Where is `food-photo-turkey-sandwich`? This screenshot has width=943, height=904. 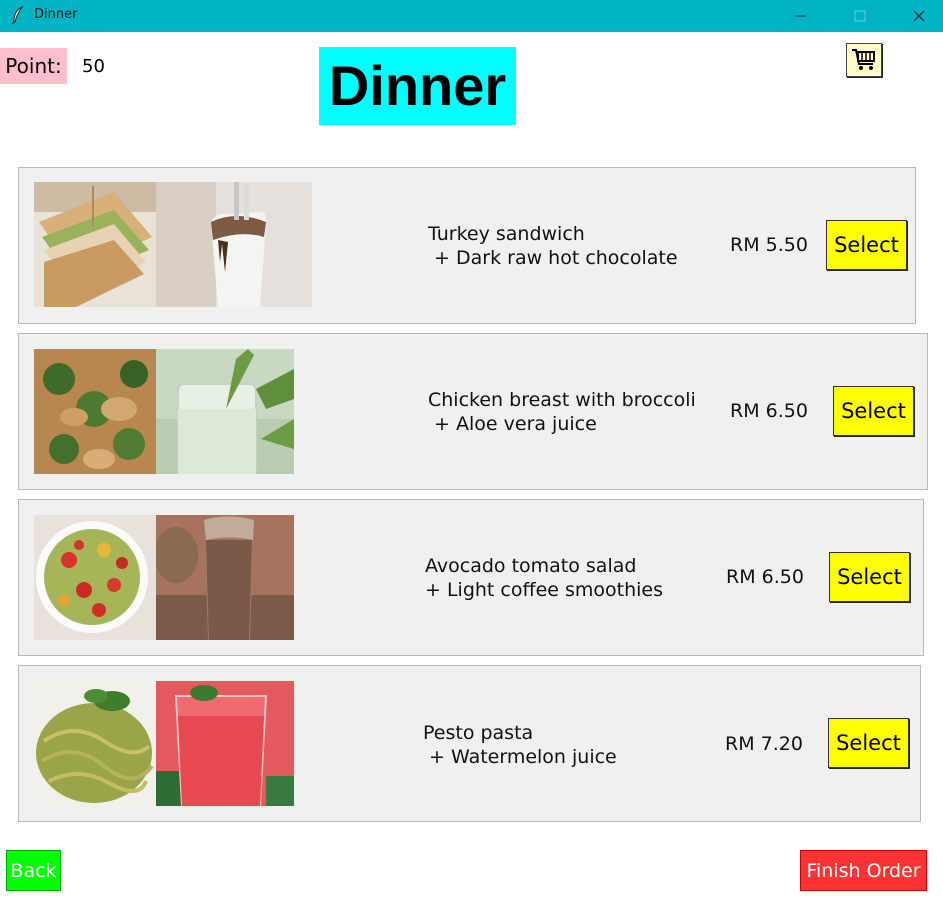 food-photo-turkey-sandwich is located at coordinates (95, 244).